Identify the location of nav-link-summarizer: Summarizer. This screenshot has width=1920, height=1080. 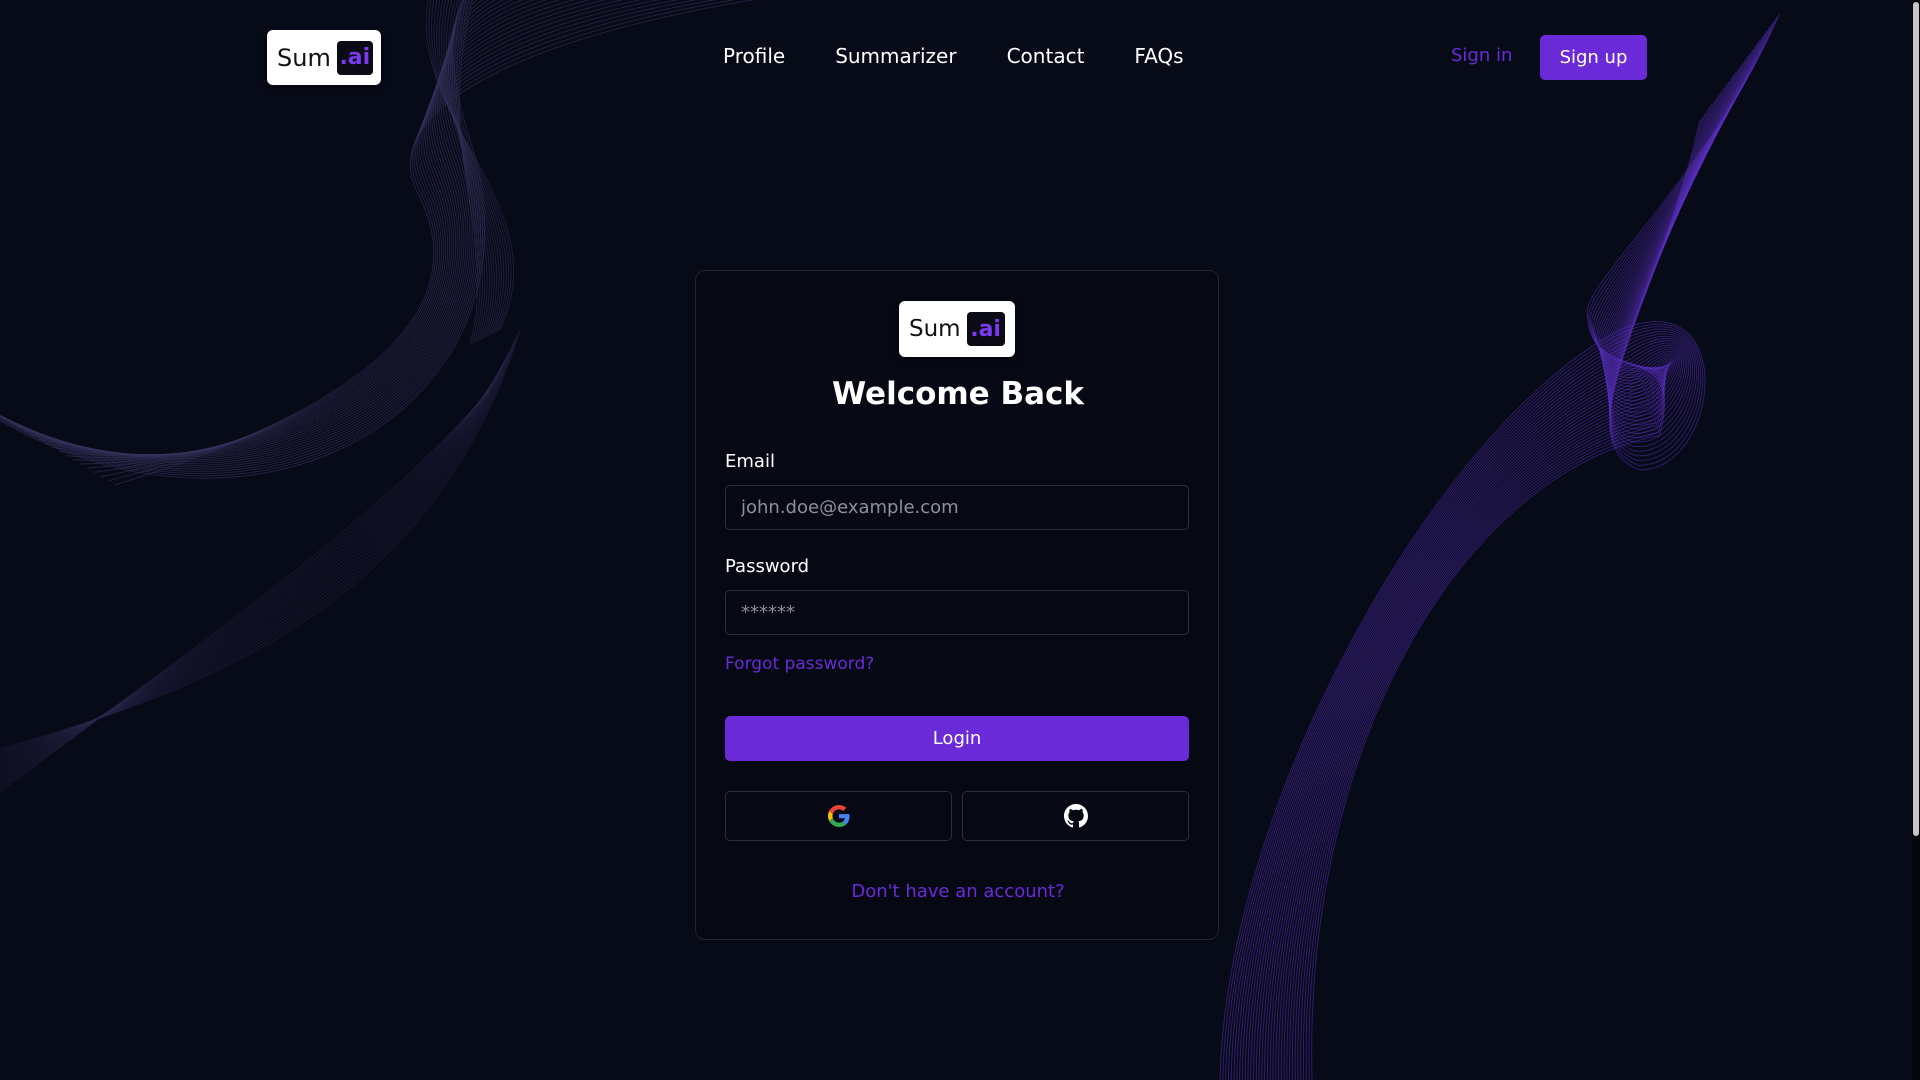
(895, 56).